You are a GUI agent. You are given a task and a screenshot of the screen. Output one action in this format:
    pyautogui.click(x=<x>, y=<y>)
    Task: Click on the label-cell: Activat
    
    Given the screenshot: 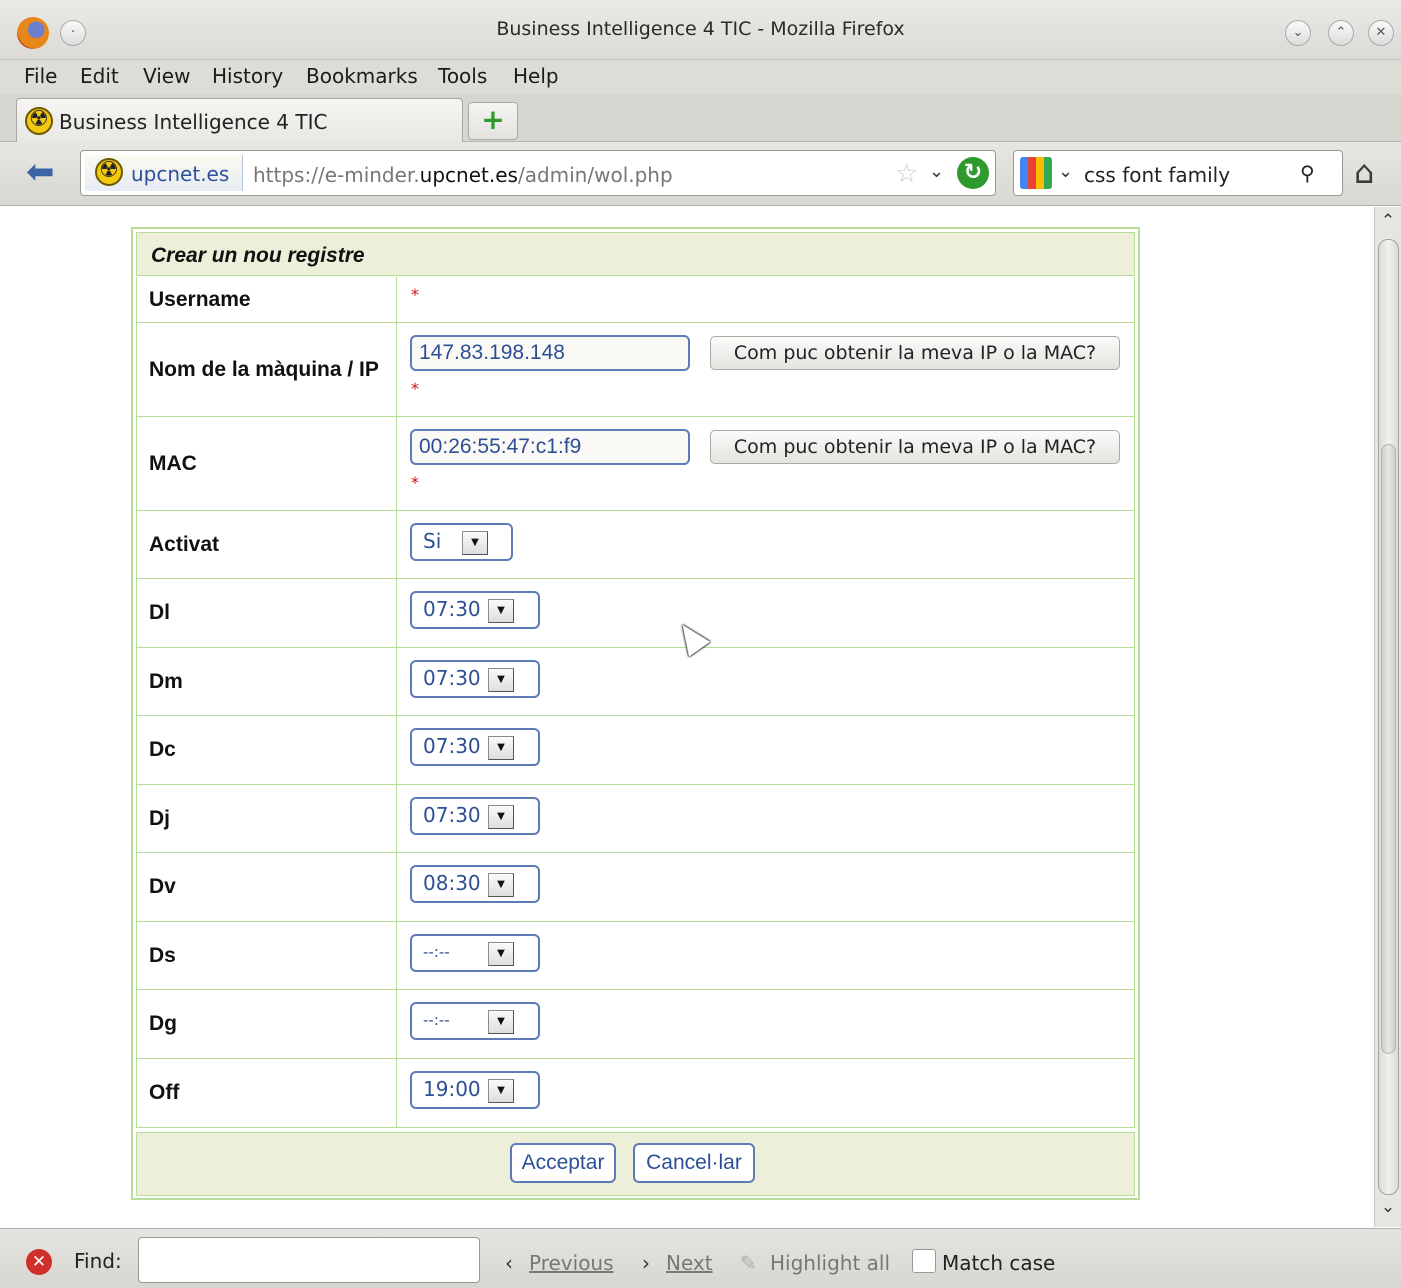 What is the action you would take?
    pyautogui.click(x=267, y=544)
    